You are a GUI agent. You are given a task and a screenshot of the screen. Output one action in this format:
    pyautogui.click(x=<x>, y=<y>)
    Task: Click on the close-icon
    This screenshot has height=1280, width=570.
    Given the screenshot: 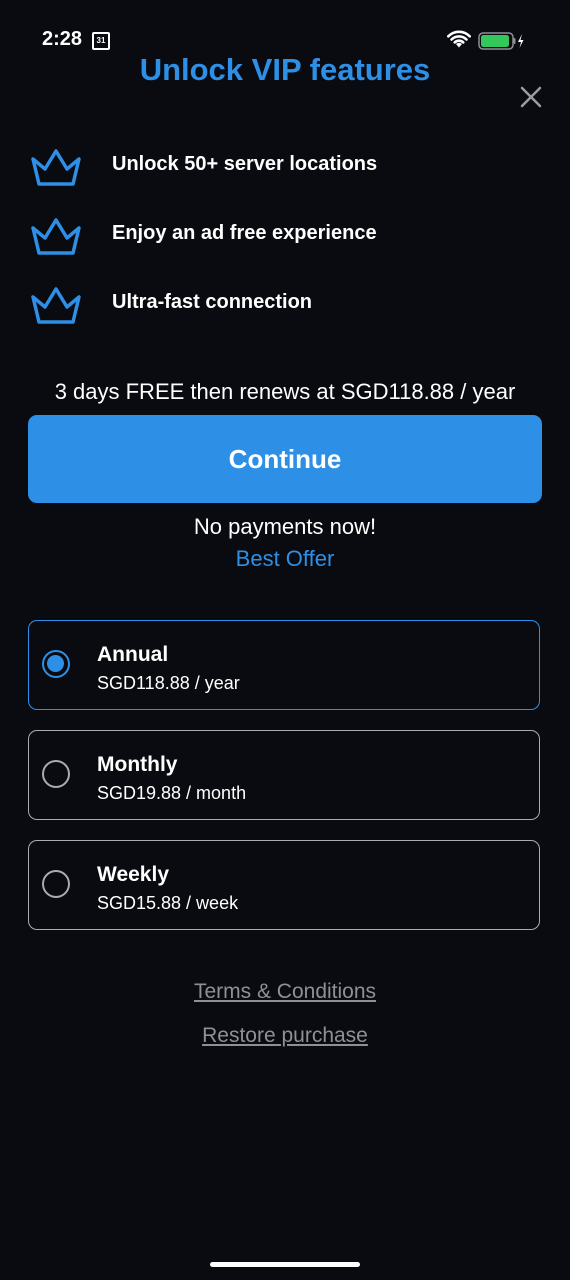 What is the action you would take?
    pyautogui.click(x=531, y=97)
    